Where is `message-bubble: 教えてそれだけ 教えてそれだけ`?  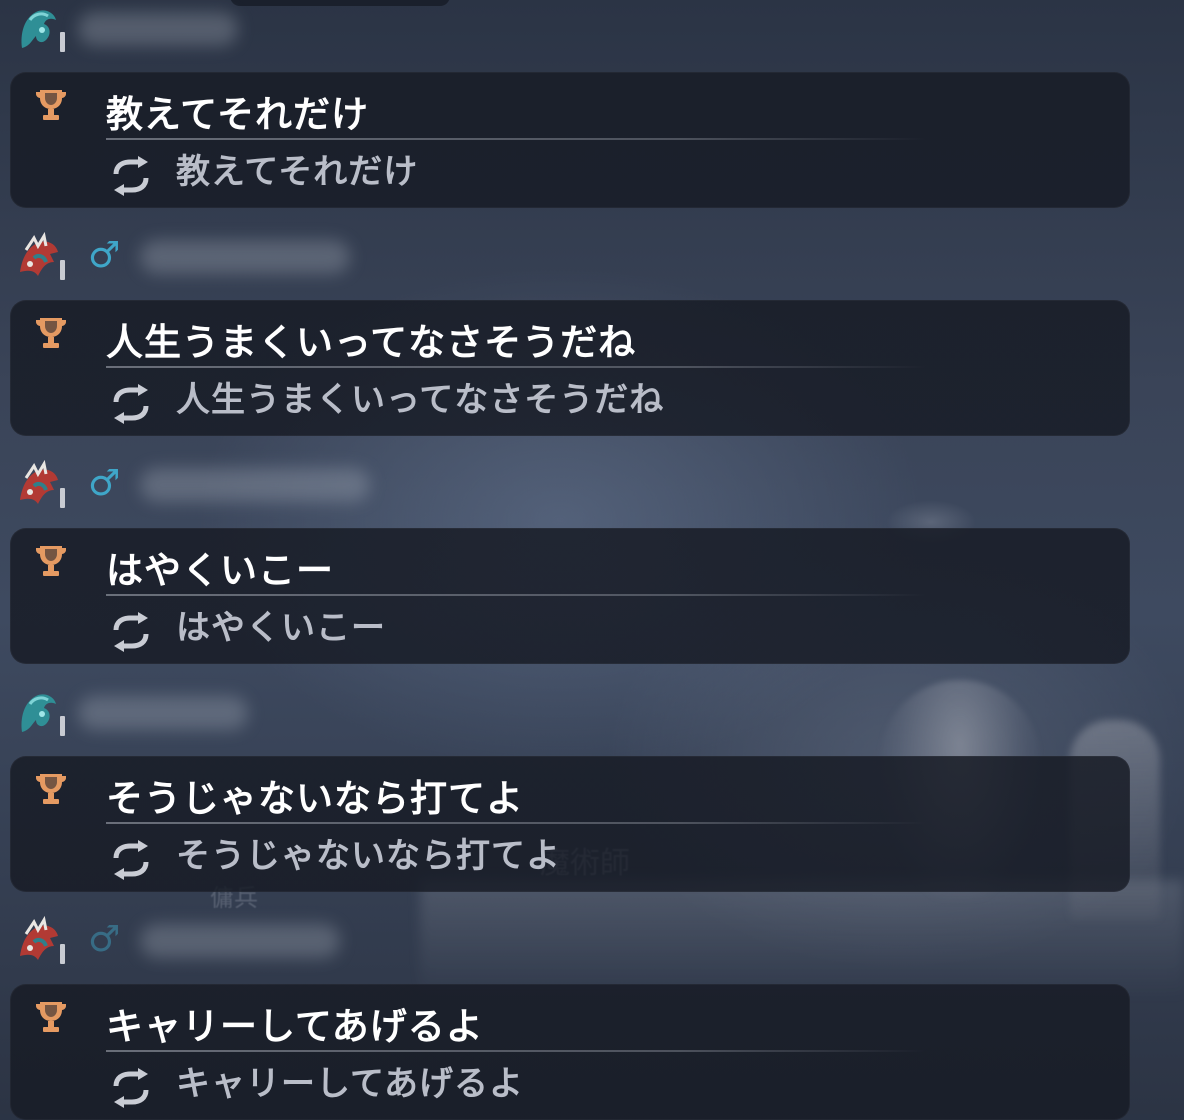 message-bubble: 教えてそれだけ 教えてそれだけ is located at coordinates (570, 140).